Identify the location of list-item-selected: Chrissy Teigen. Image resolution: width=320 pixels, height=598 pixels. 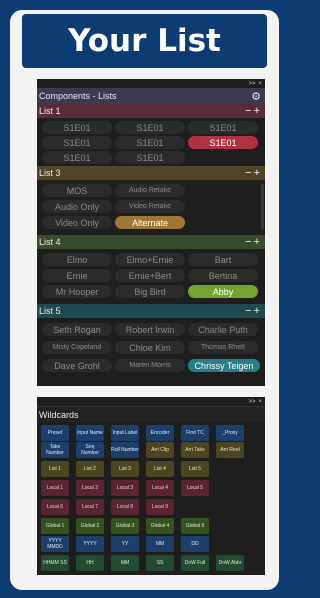
(224, 365).